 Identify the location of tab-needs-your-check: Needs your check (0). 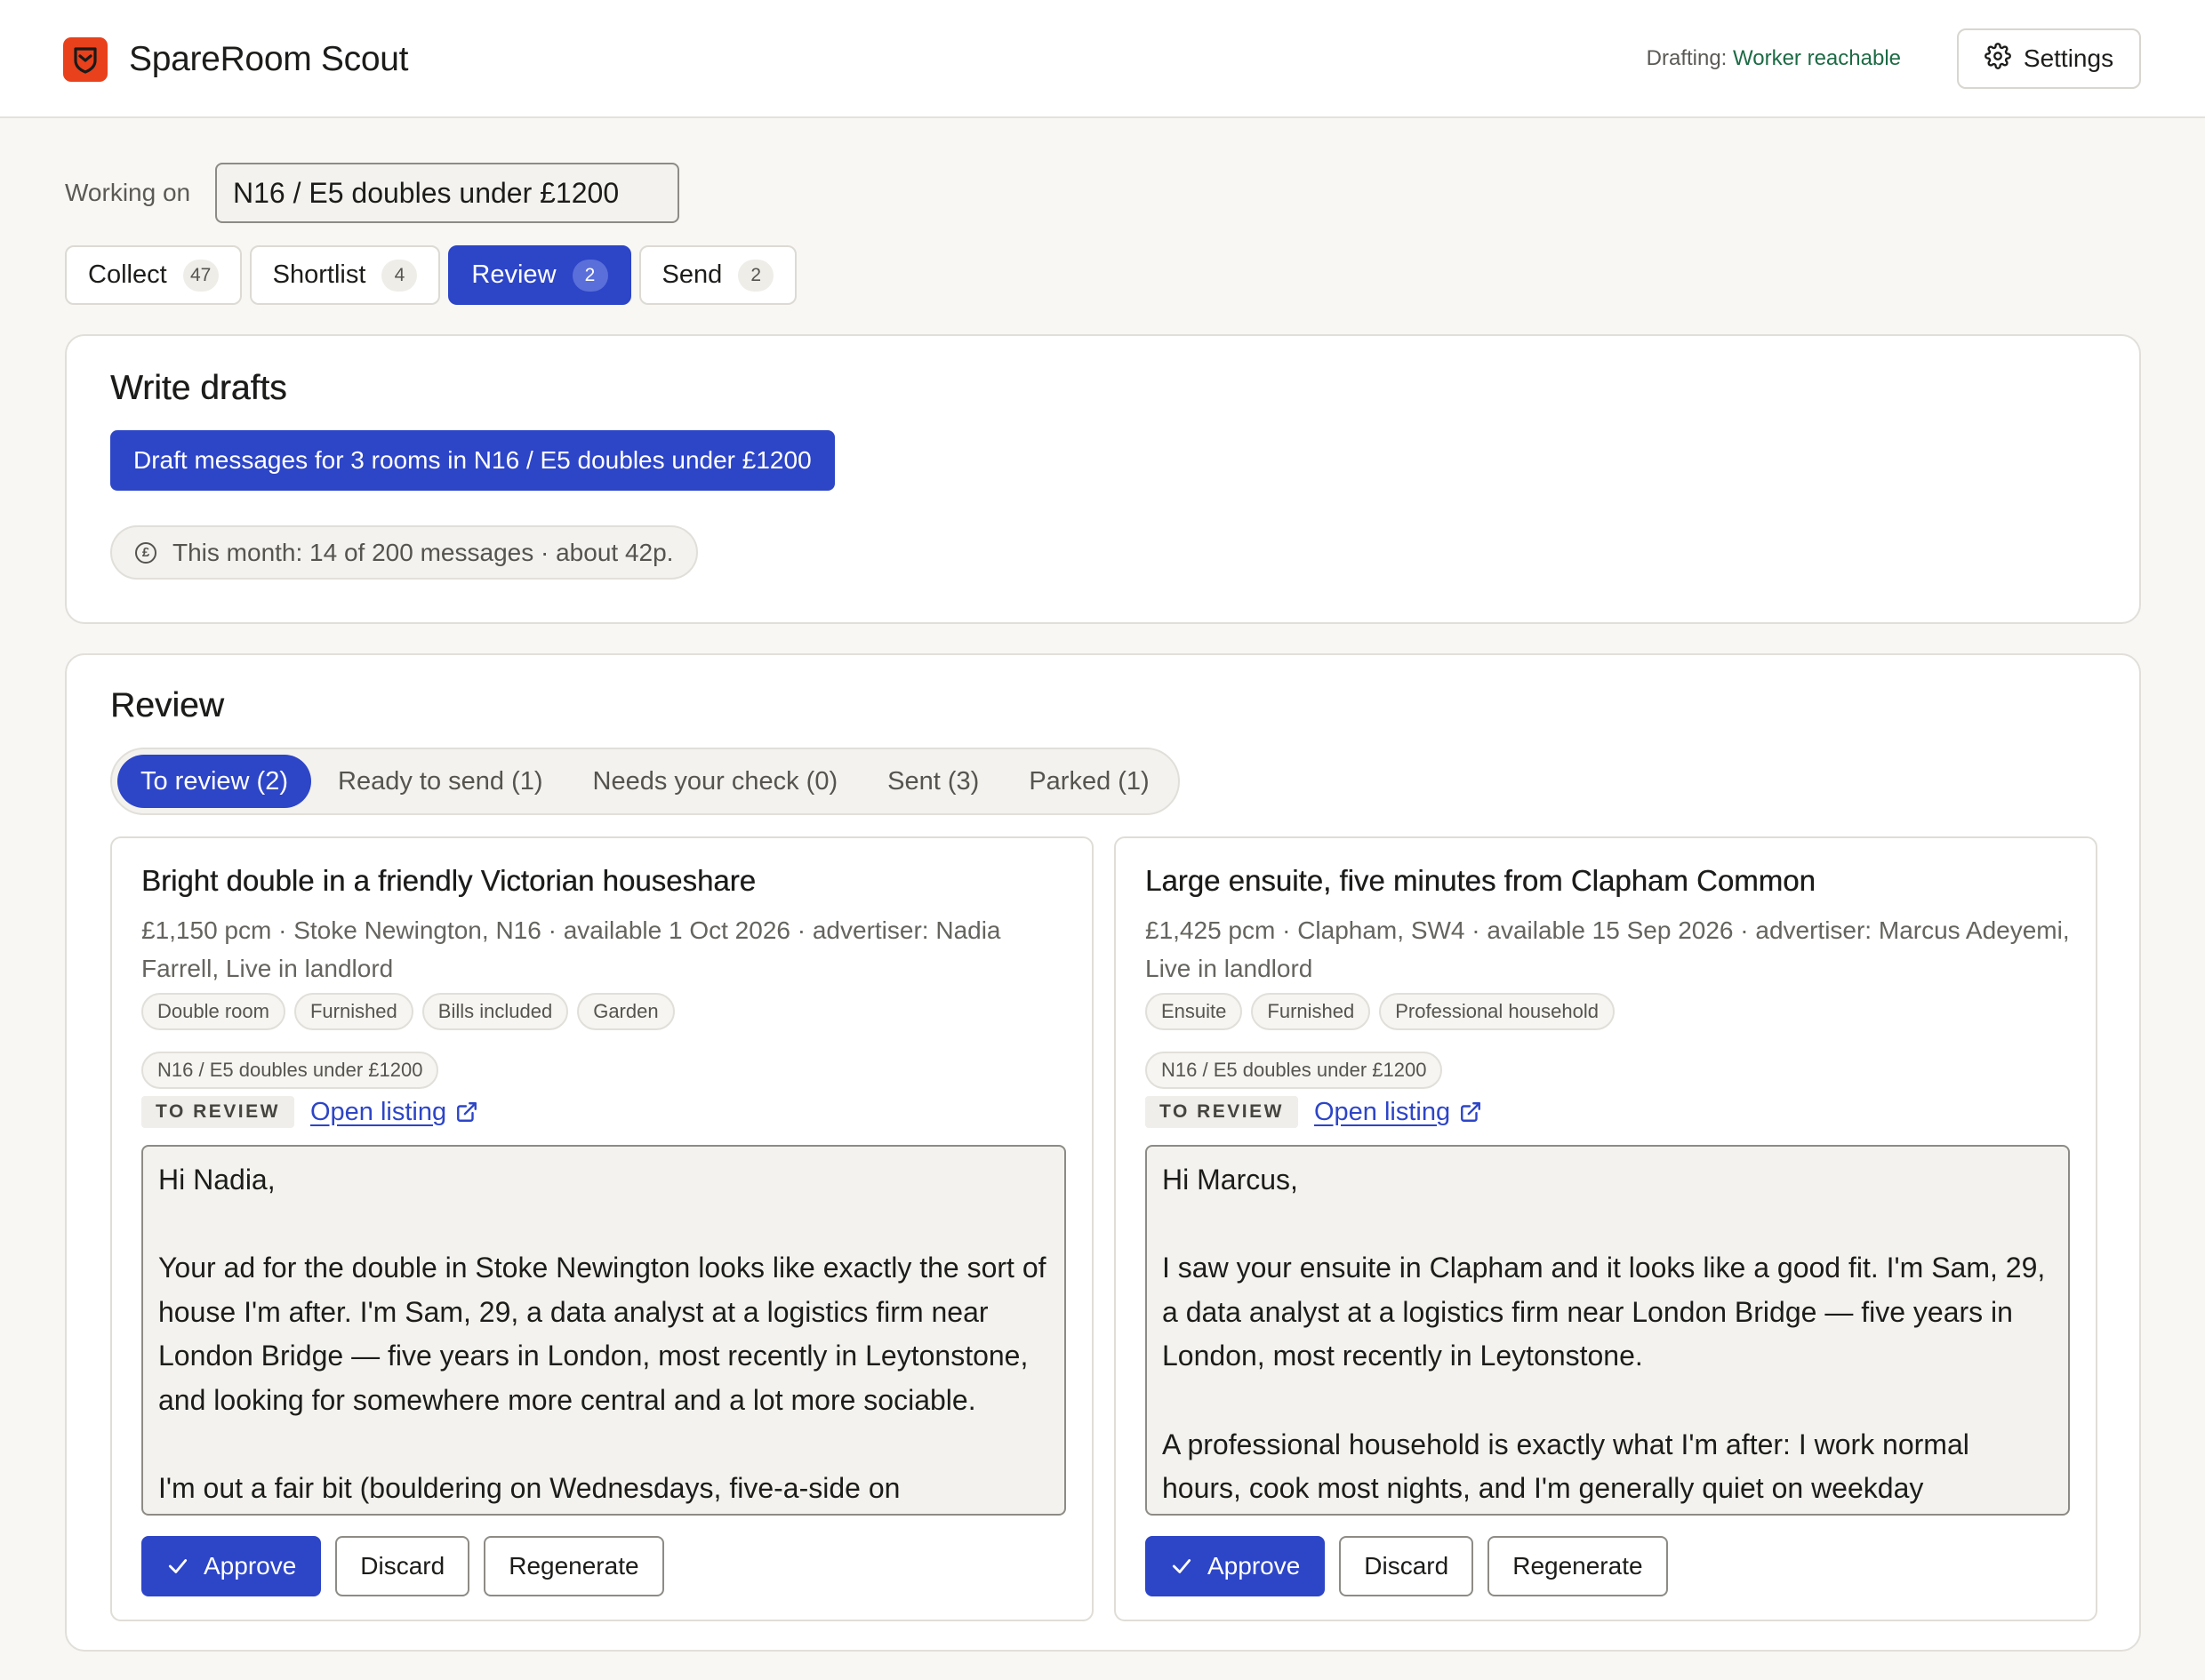
(716, 781).